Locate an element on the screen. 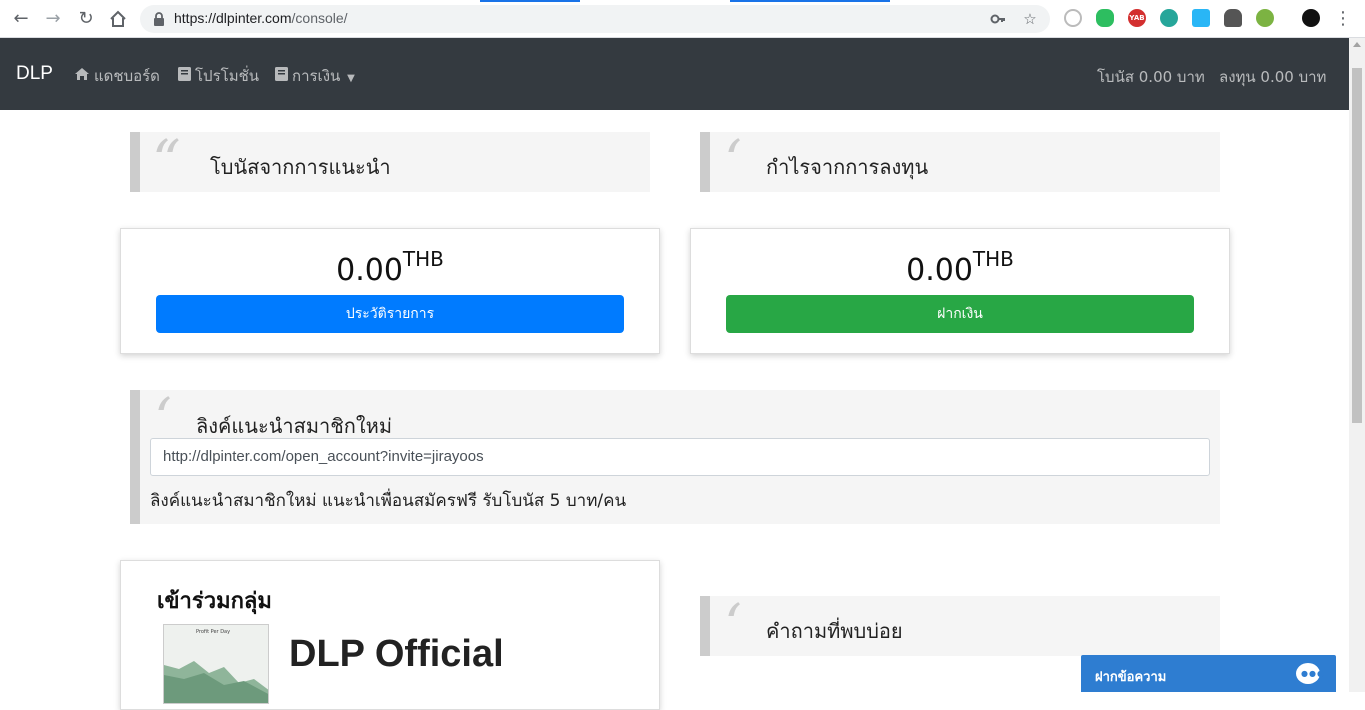 The width and height of the screenshot is (1365, 710). join-group-title: เข้าร่วมกลุ่ม is located at coordinates (214, 601).